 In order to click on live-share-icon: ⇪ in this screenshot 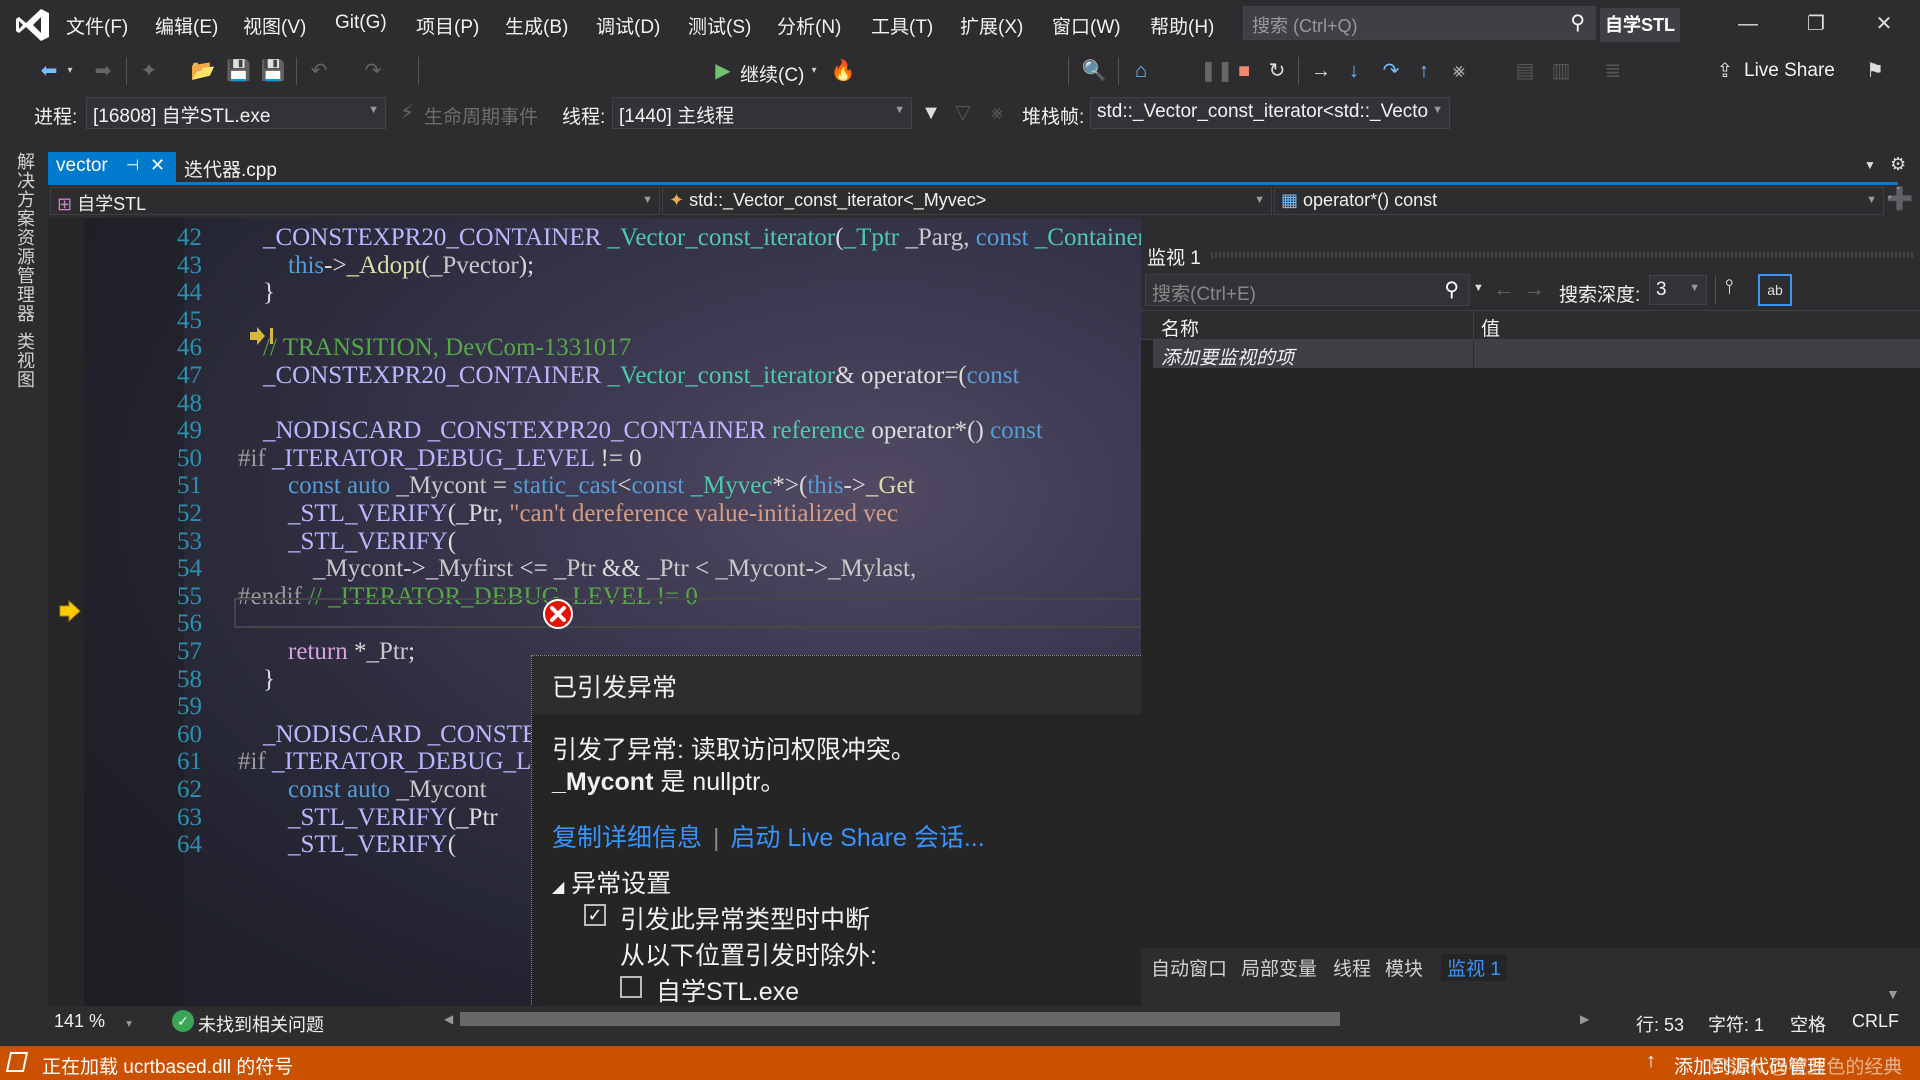, I will do `click(1725, 71)`.